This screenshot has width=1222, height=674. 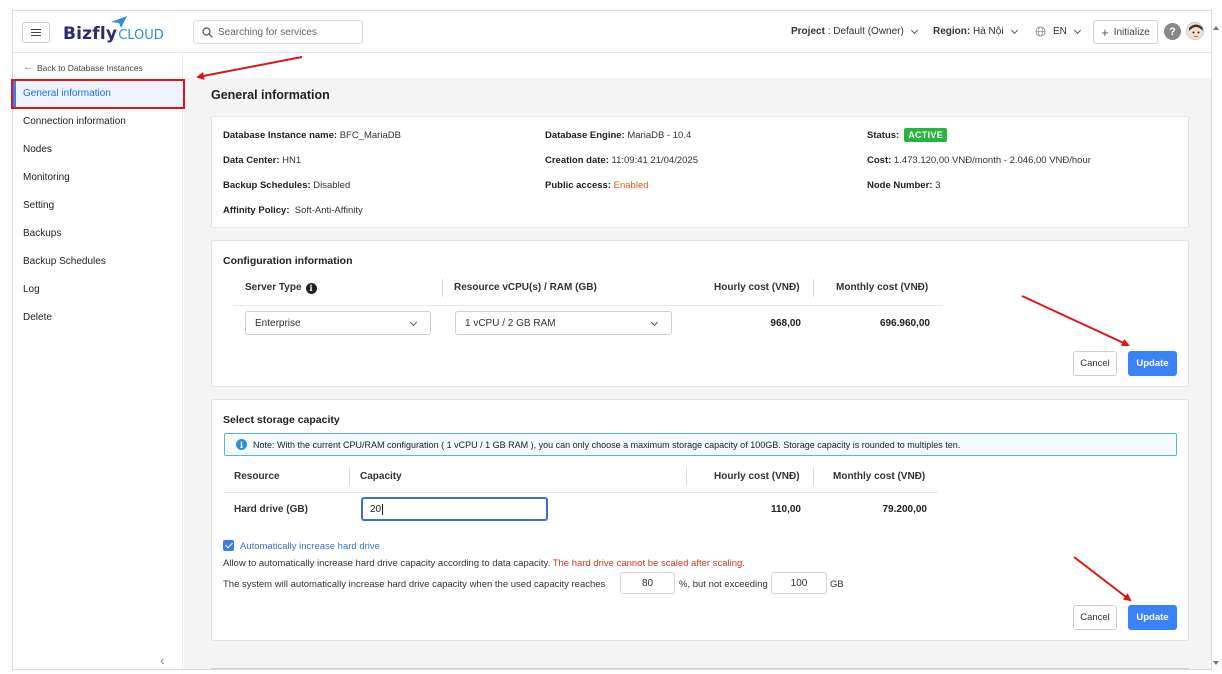 What do you see at coordinates (1095, 617) in the screenshot?
I see `storage-cancel-button: Cancel` at bounding box center [1095, 617].